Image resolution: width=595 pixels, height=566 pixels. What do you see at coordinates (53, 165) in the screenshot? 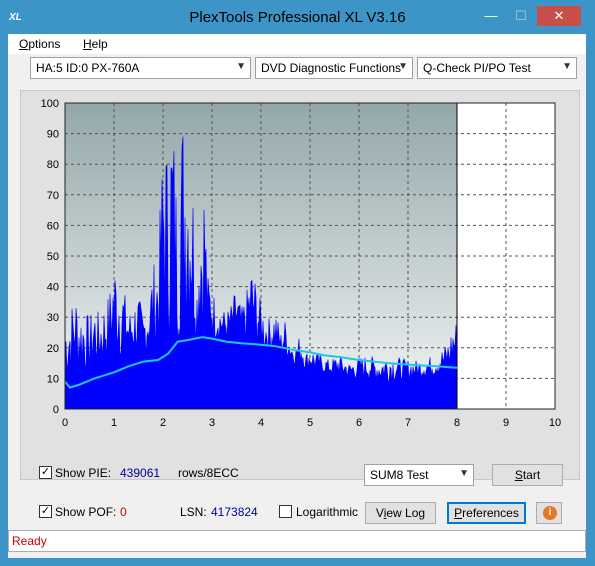
I see `y-tick-label: 80` at bounding box center [53, 165].